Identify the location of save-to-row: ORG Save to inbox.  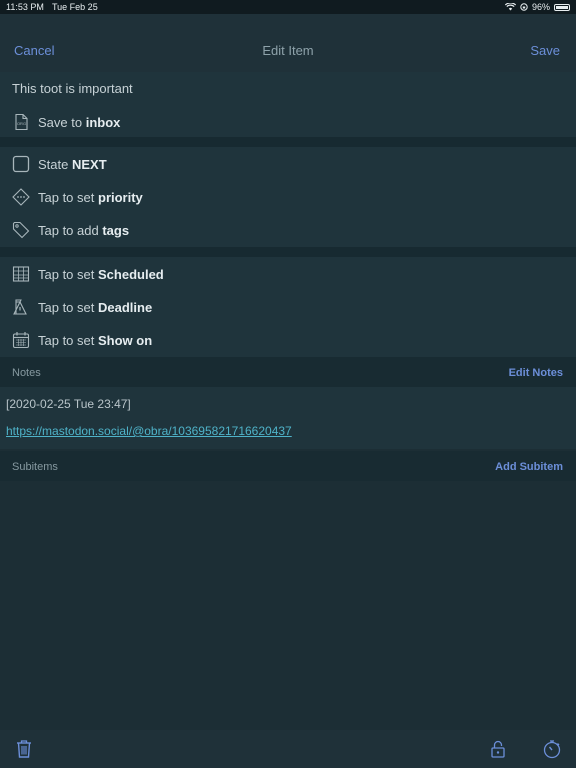
(288, 122).